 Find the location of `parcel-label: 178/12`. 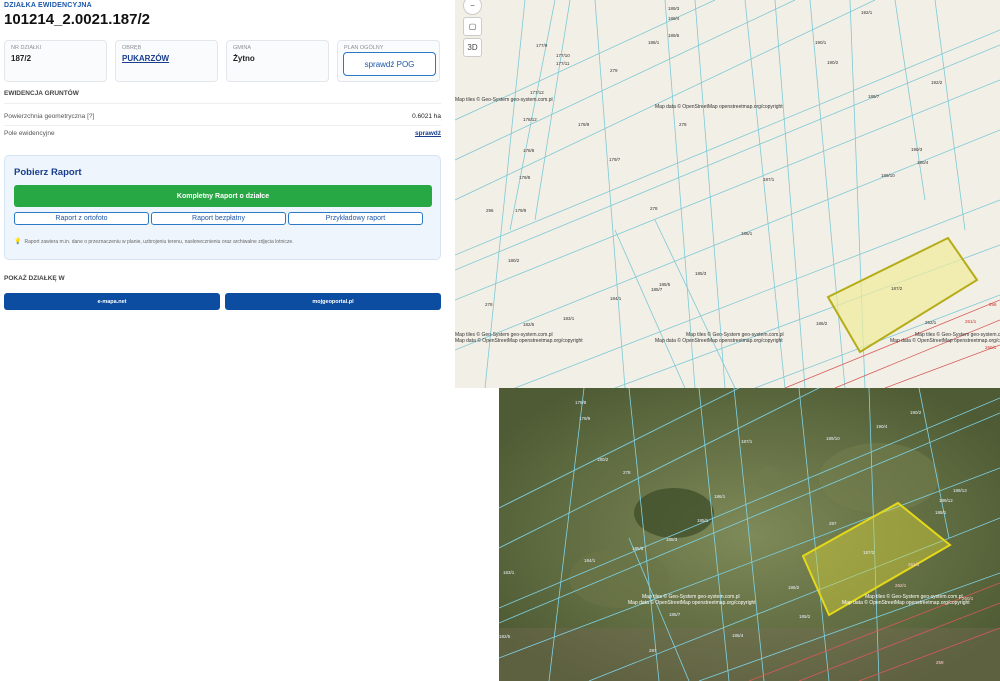

parcel-label: 178/12 is located at coordinates (530, 119).